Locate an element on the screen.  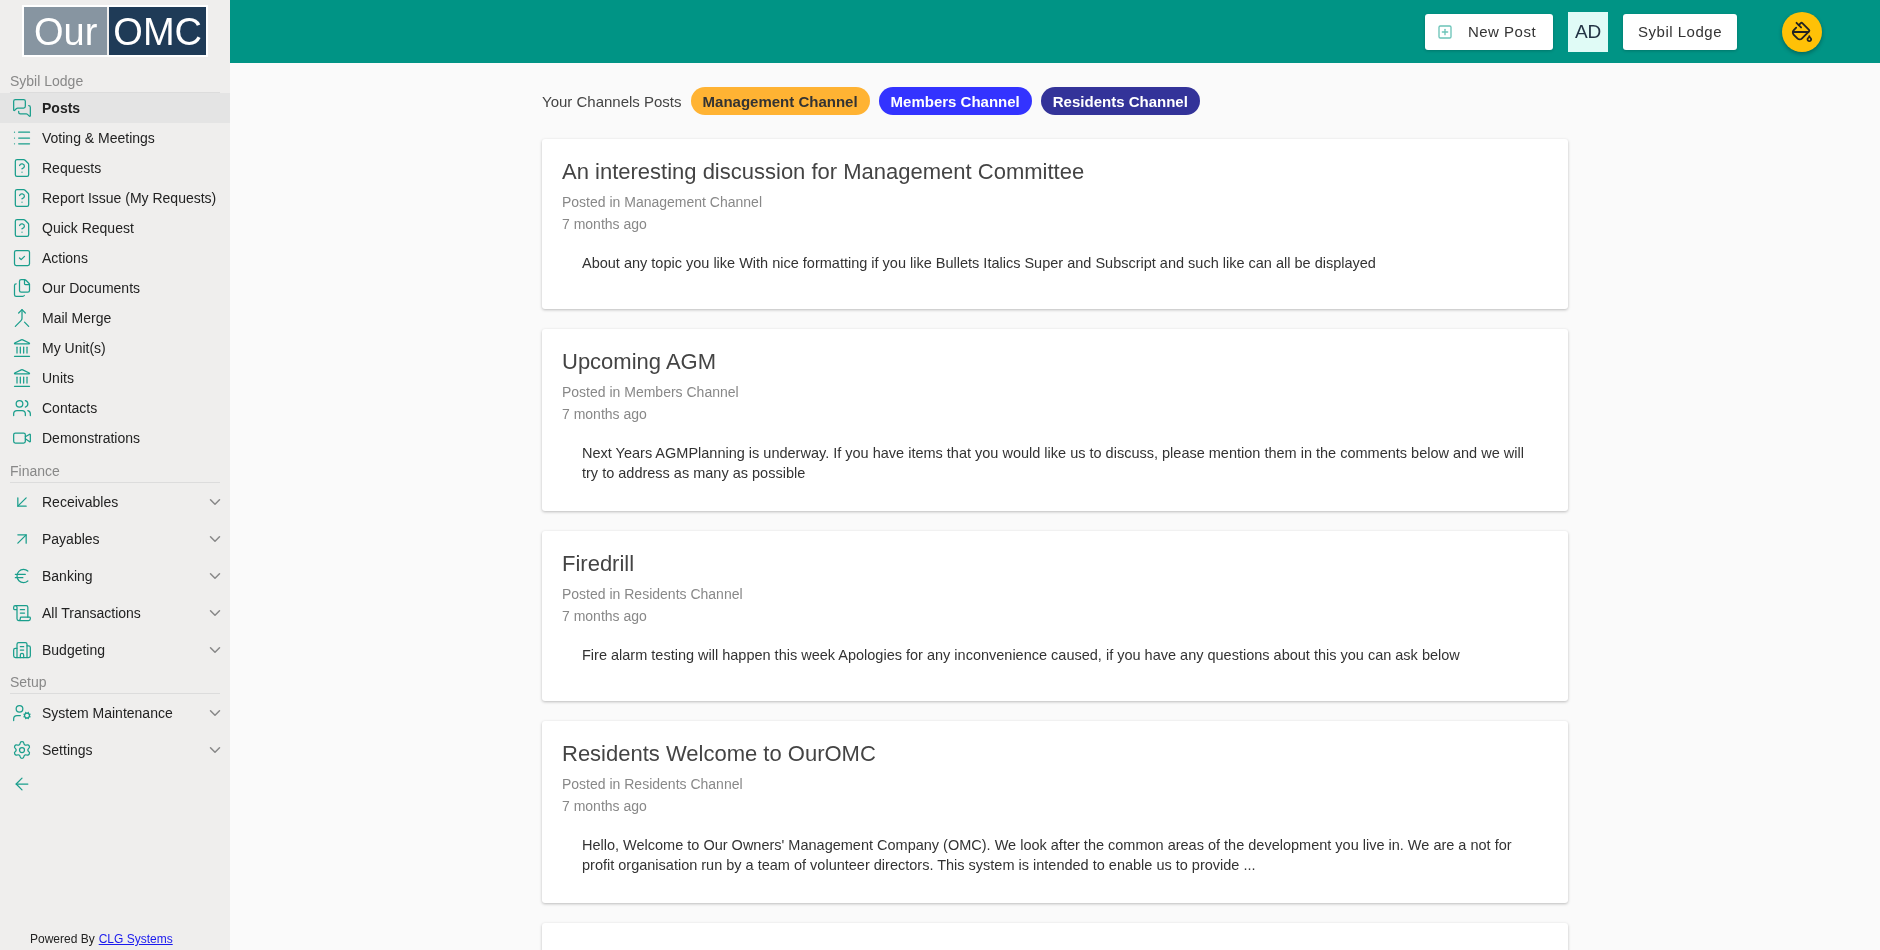
powered-by-text: Powered By is located at coordinates (62, 939).